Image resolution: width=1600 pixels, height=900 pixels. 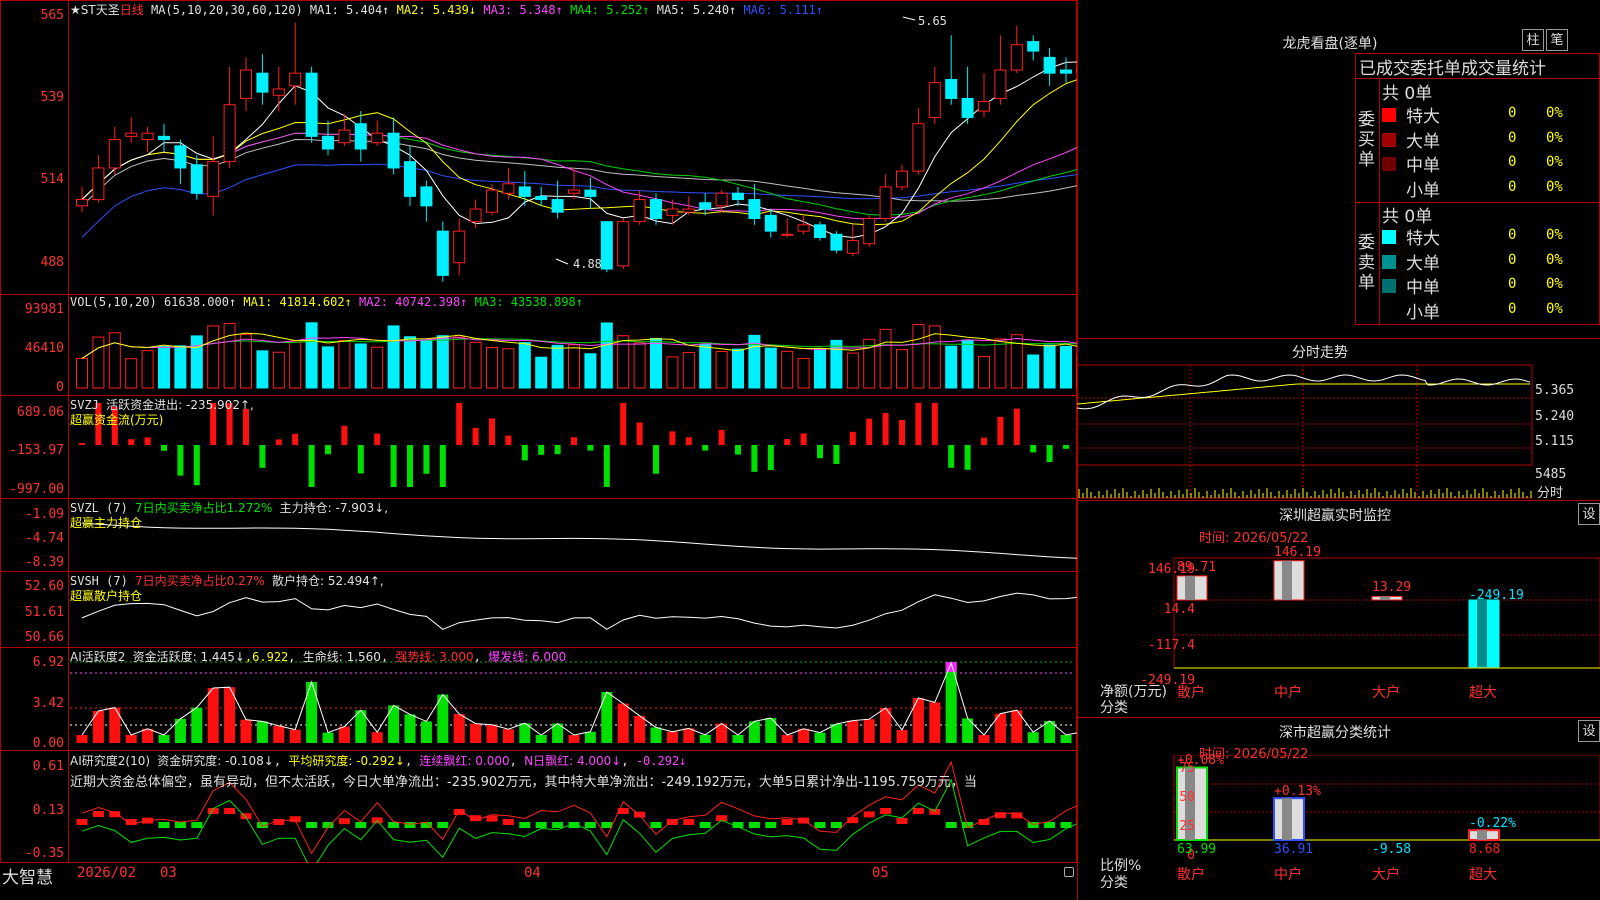 I want to click on fl-change-label: +0.08%, so click(x=1200, y=761).